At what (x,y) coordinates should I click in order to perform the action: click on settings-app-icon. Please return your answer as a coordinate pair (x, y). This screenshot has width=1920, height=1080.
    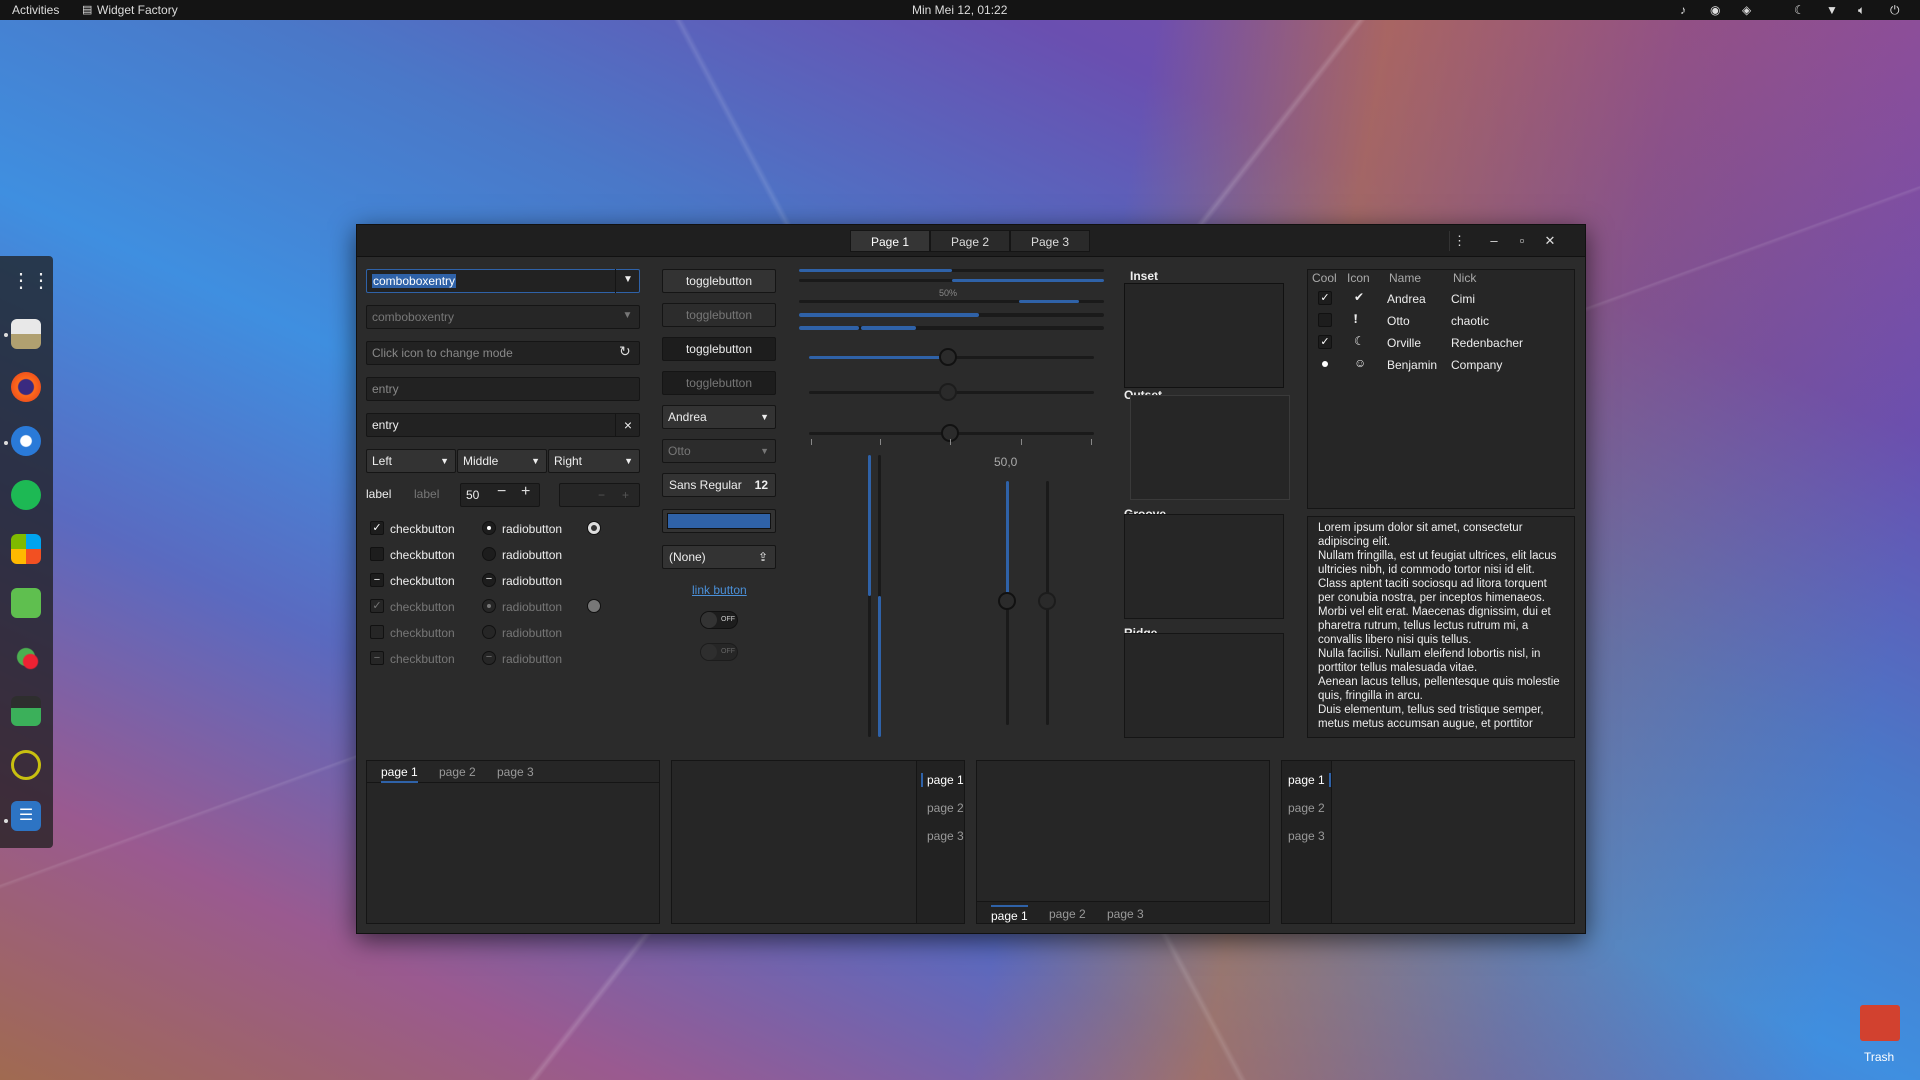
    Looking at the image, I should click on (26, 657).